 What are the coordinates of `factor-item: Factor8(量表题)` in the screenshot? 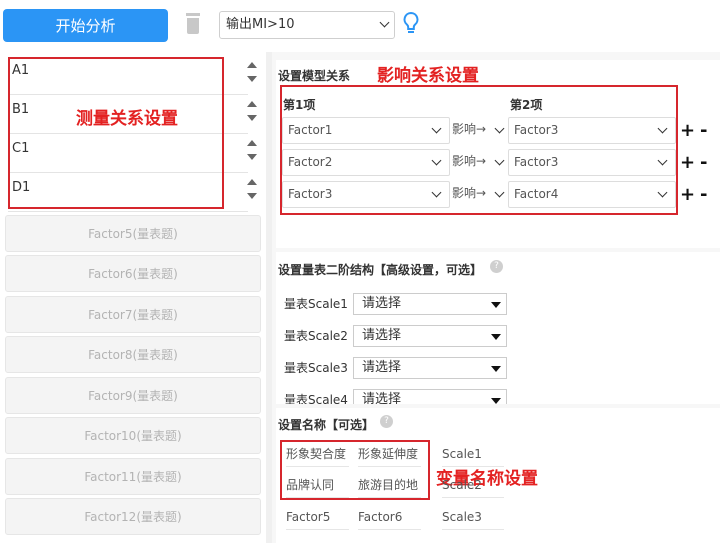 It's located at (133, 354).